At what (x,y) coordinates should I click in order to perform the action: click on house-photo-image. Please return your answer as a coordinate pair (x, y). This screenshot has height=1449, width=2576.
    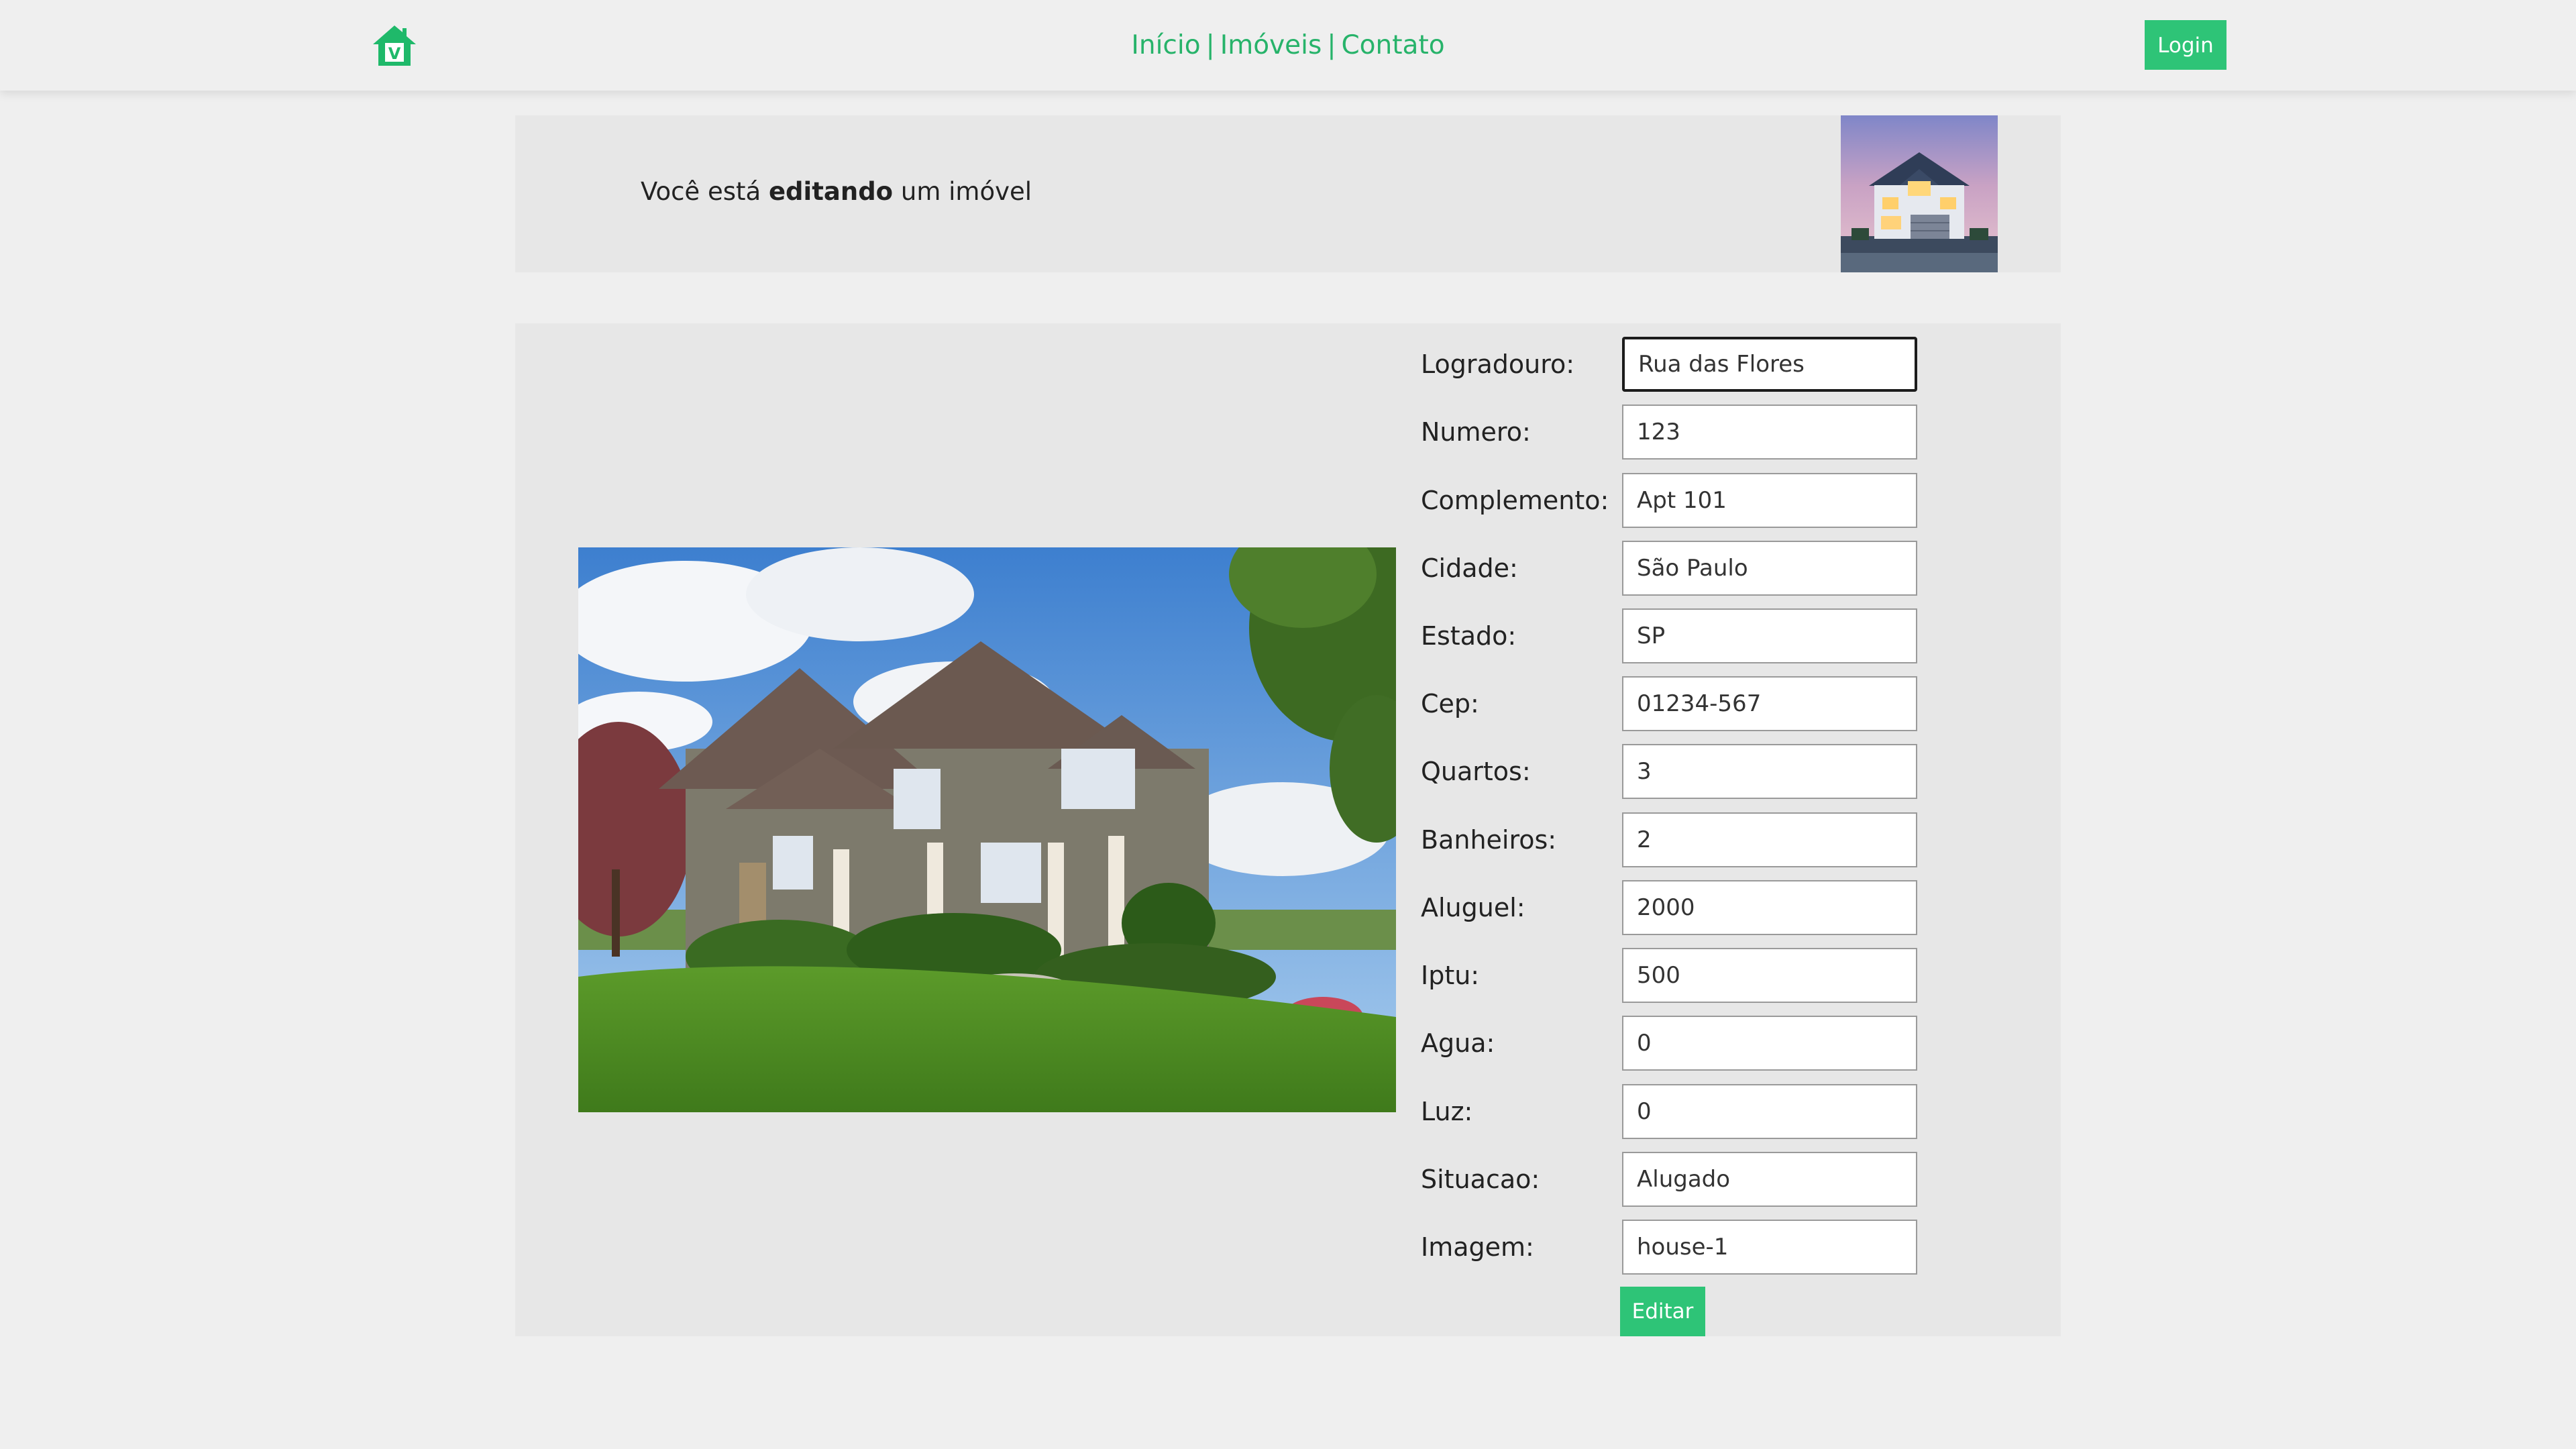
    Looking at the image, I should click on (987, 829).